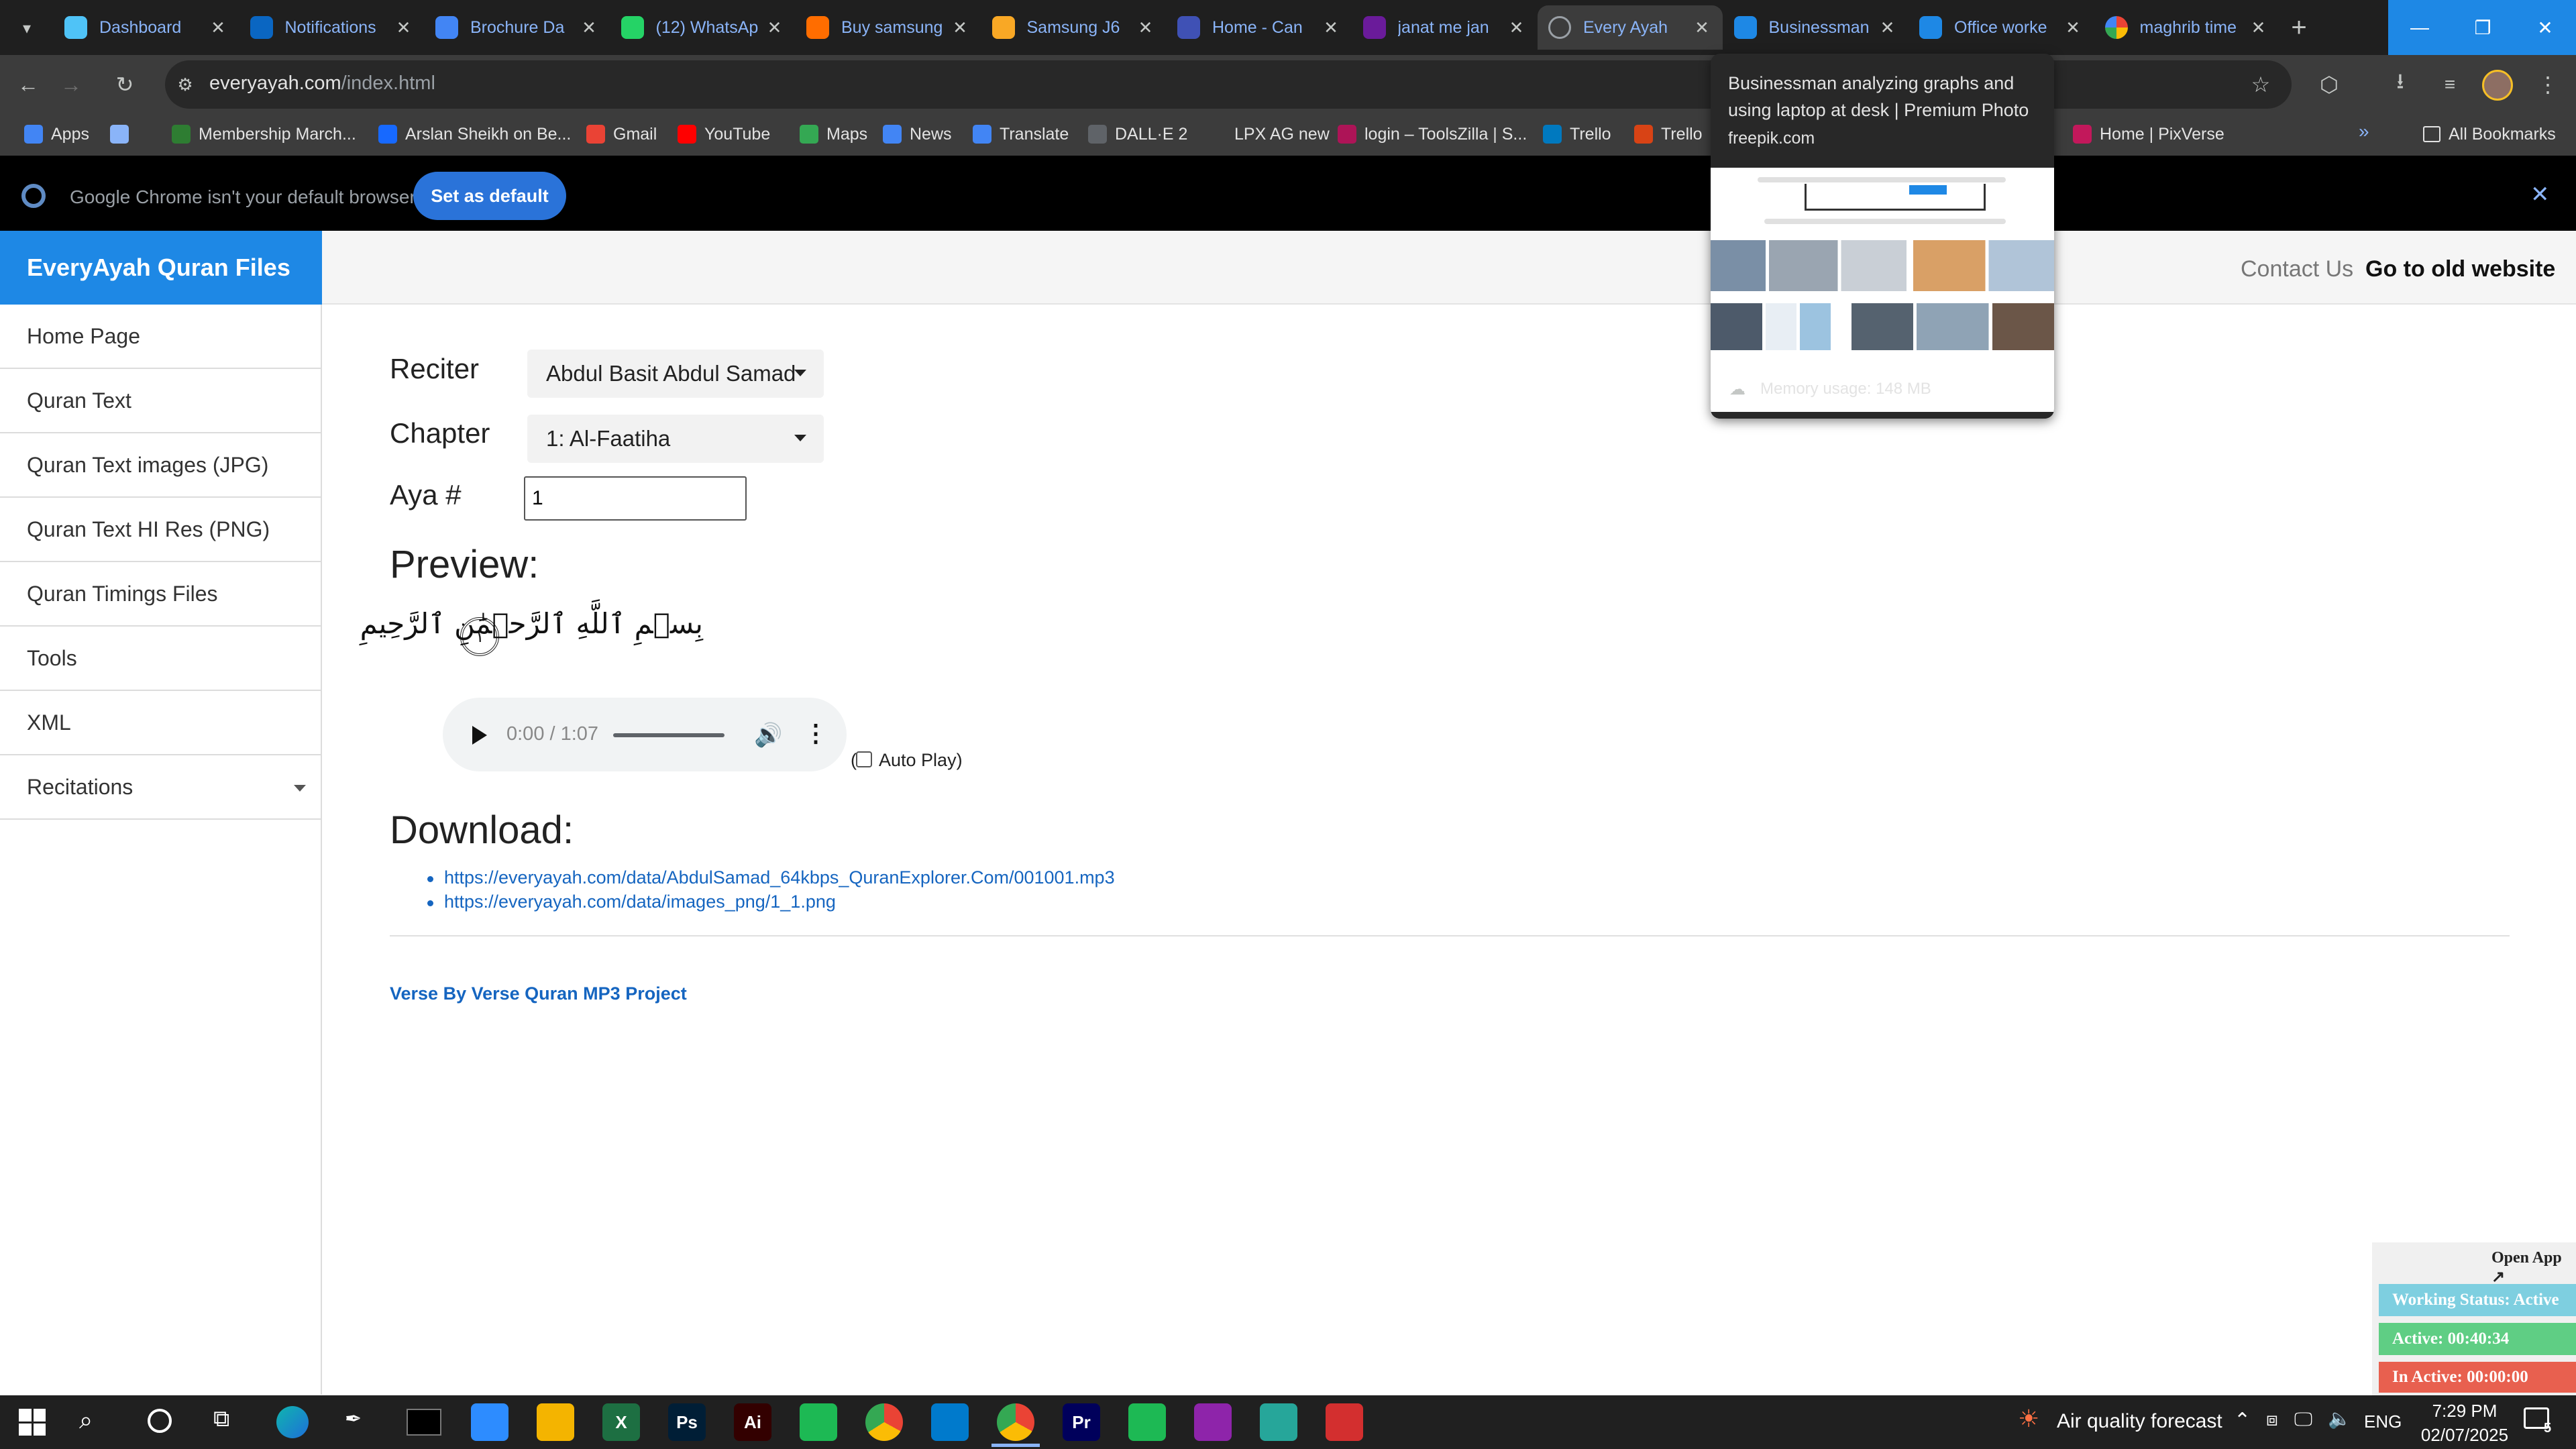 The width and height of the screenshot is (2576, 1449). I want to click on aya-input, so click(635, 498).